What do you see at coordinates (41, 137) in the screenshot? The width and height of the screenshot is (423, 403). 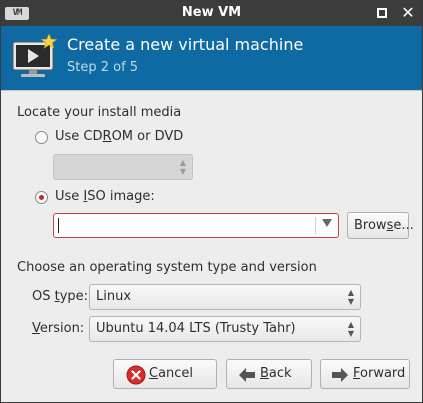 I see `cdrom-radio` at bounding box center [41, 137].